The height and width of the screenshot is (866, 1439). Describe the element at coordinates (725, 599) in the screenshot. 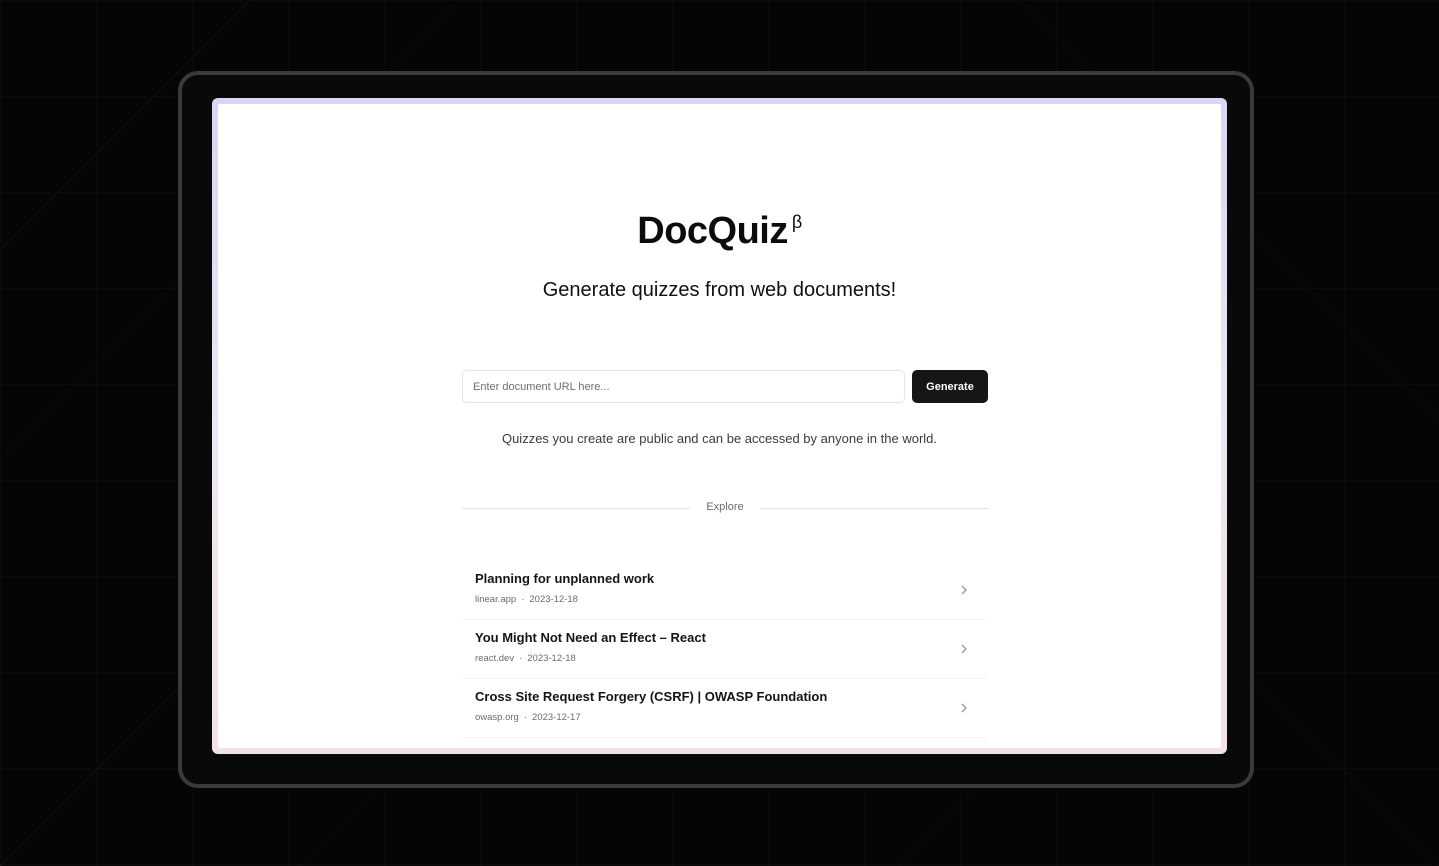

I see `quiz-meta: linear.app · 2023-12-18` at that location.